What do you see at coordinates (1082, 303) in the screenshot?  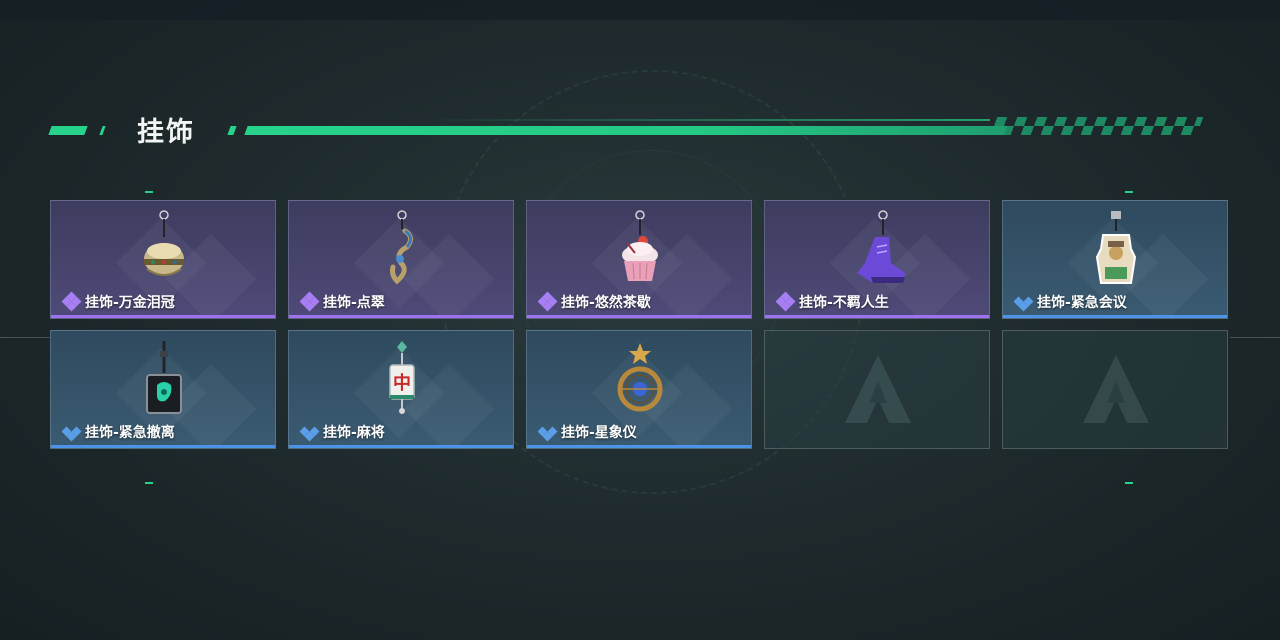 I see `charm-name: 挂饰-紧急会议` at bounding box center [1082, 303].